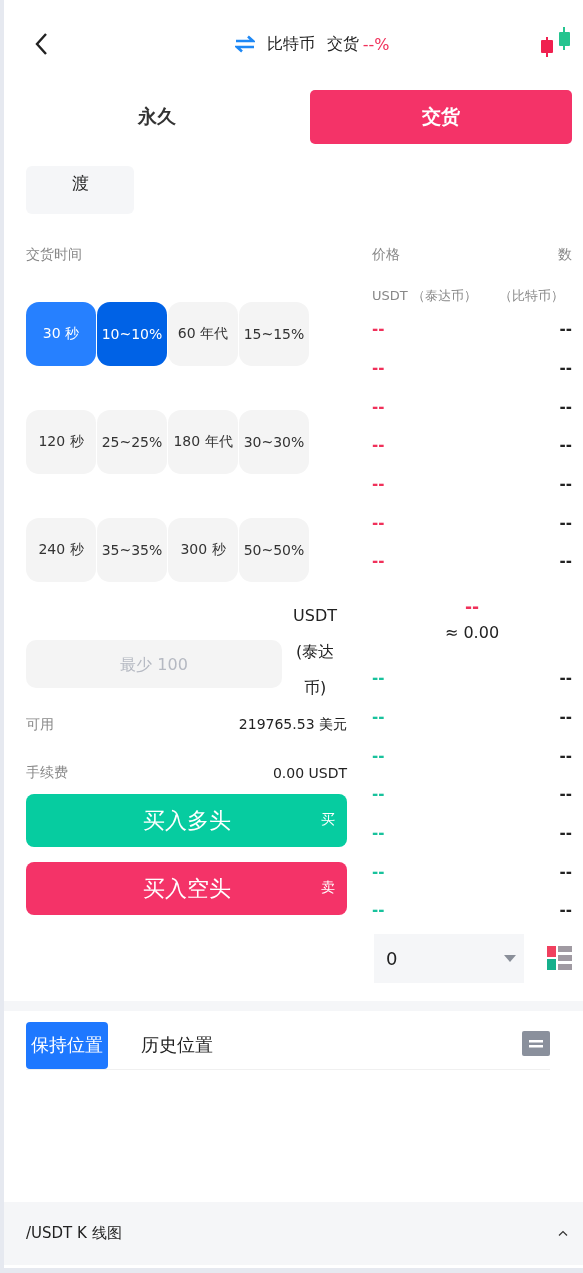 This screenshot has height=1273, width=583. Describe the element at coordinates (565, 254) in the screenshot. I see `amount-header: 数` at that location.